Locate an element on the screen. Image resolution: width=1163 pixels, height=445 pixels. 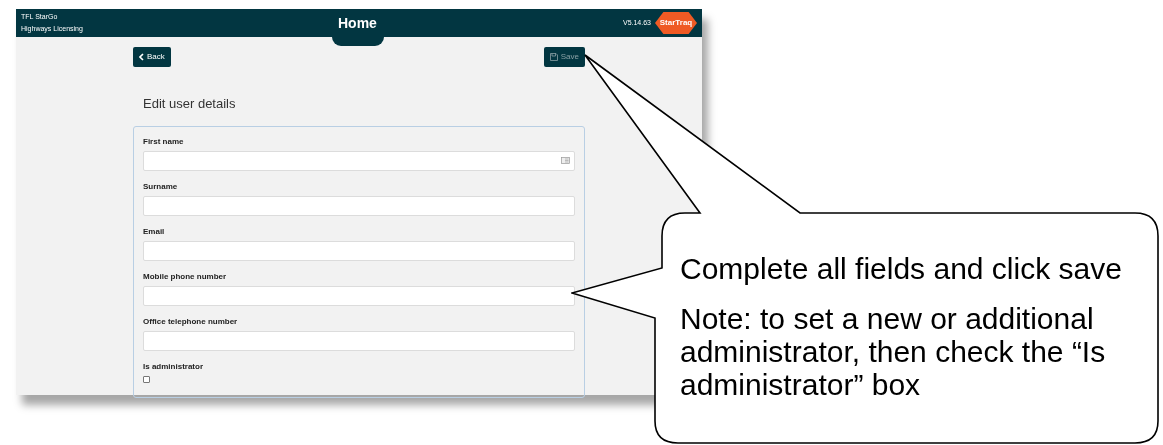
callout-text: Complete all fields and click save is located at coordinates (901, 268).